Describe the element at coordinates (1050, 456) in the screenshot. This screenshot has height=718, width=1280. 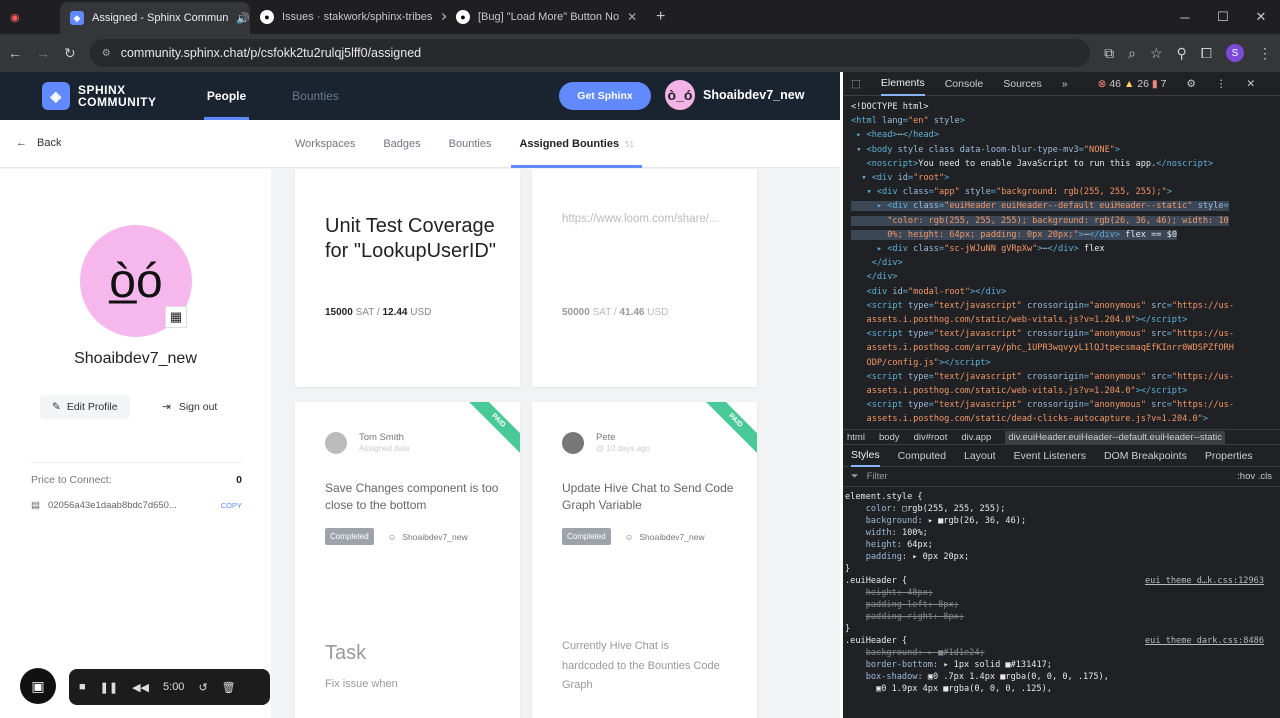
I see `tab-event-listeners: Event Listeners` at that location.